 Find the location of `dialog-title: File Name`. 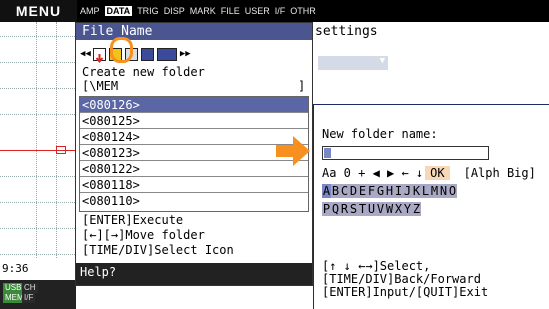

dialog-title: File Name is located at coordinates (194, 31).